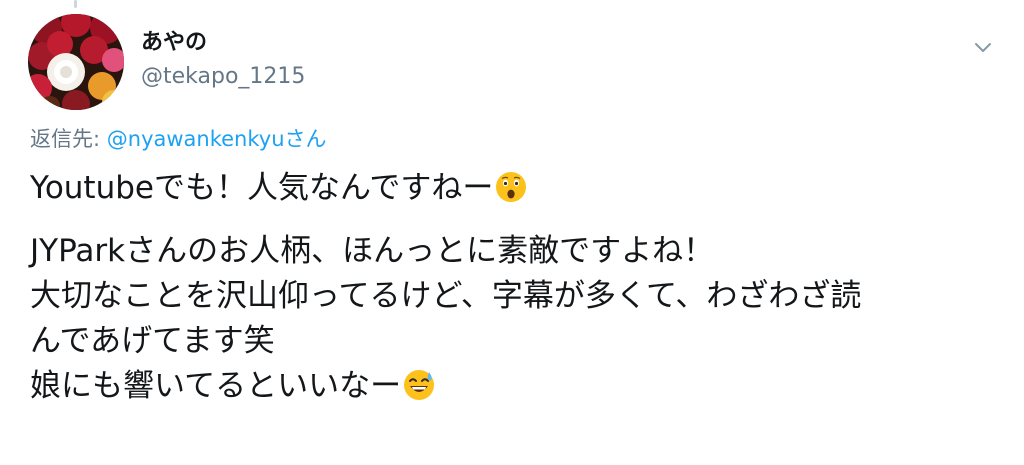 This screenshot has height=465, width=1024. I want to click on user-handle: @tekapo_1215, so click(223, 77).